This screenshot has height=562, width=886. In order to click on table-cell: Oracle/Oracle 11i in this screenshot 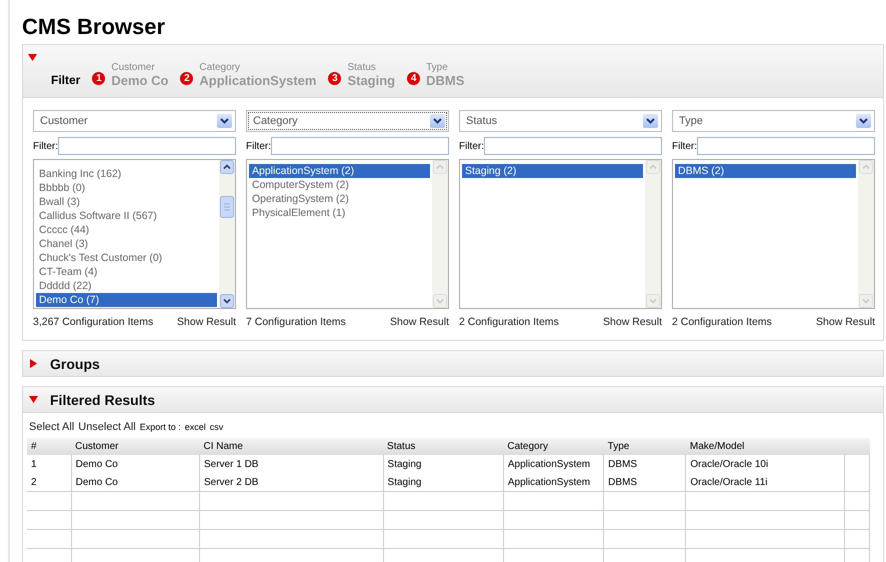, I will do `click(765, 482)`.